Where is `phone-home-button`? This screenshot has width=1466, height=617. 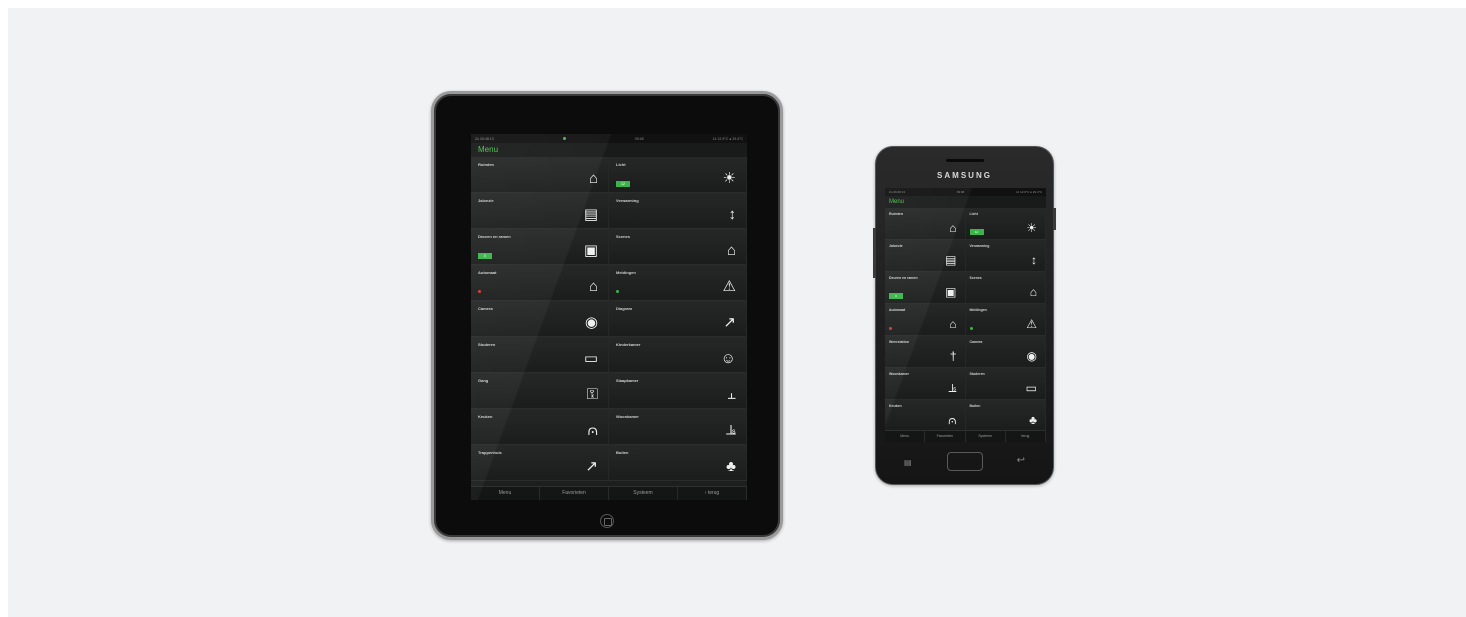 phone-home-button is located at coordinates (965, 461).